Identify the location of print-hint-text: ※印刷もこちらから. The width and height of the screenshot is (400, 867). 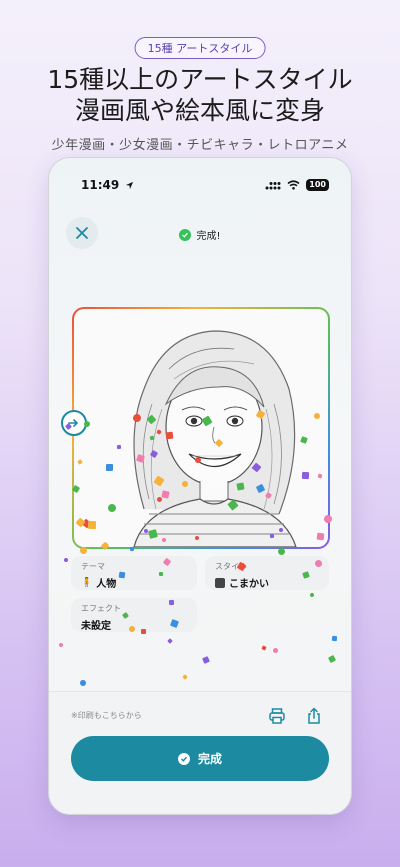
(106, 715).